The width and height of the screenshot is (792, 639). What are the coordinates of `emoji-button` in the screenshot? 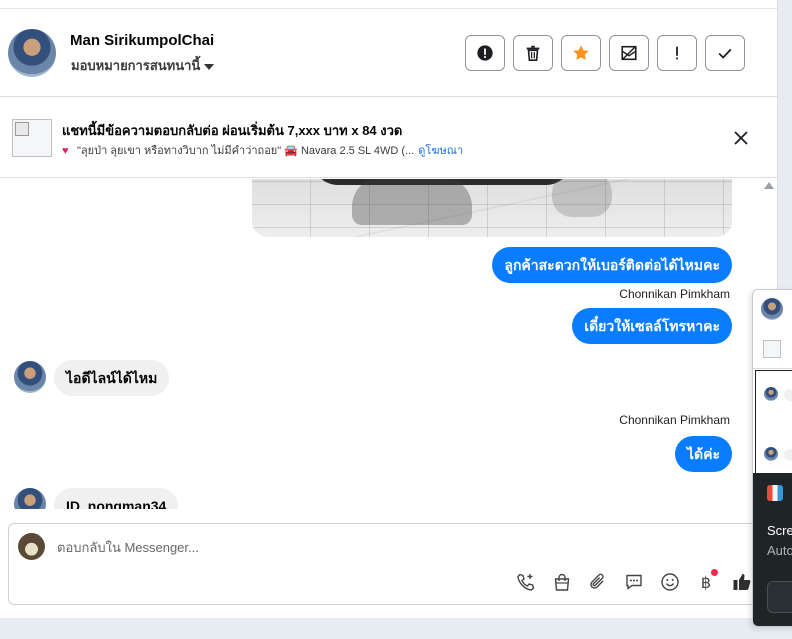 It's located at (670, 582).